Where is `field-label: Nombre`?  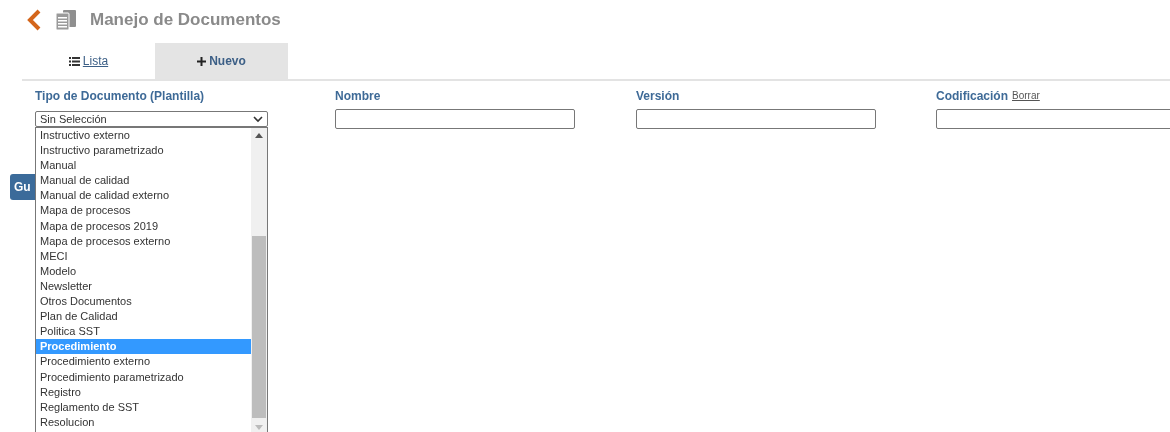
field-label: Nombre is located at coordinates (358, 96).